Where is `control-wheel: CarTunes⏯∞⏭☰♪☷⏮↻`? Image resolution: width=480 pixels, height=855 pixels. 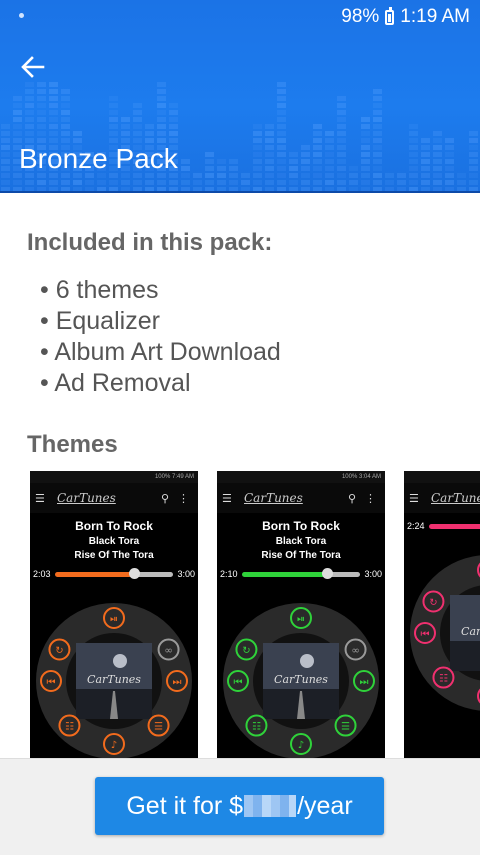
control-wheel: CarTunes⏯∞⏭☰♪☷⏮↻ is located at coordinates (442, 627).